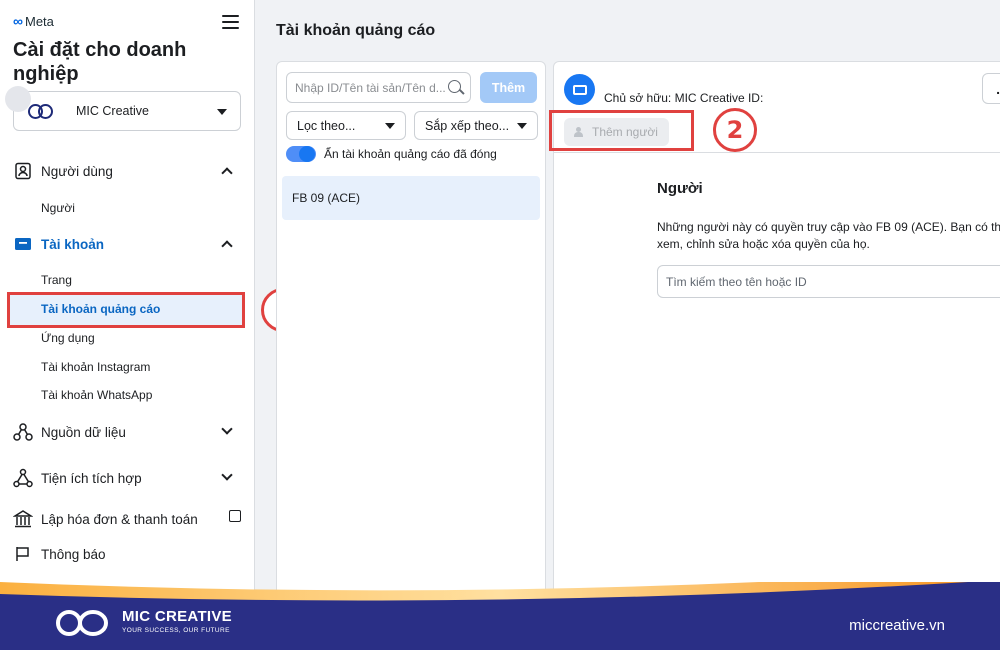  What do you see at coordinates (128, 554) in the screenshot?
I see `nav-section-notifications: Thông báo` at bounding box center [128, 554].